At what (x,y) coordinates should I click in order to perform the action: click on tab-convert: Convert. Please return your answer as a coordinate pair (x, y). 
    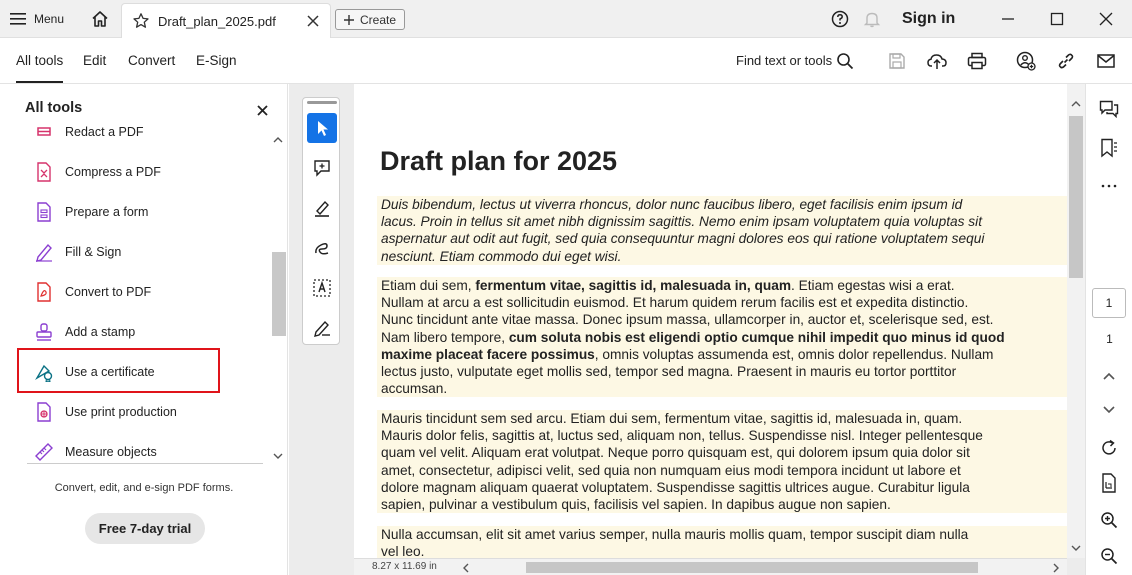
    Looking at the image, I should click on (151, 60).